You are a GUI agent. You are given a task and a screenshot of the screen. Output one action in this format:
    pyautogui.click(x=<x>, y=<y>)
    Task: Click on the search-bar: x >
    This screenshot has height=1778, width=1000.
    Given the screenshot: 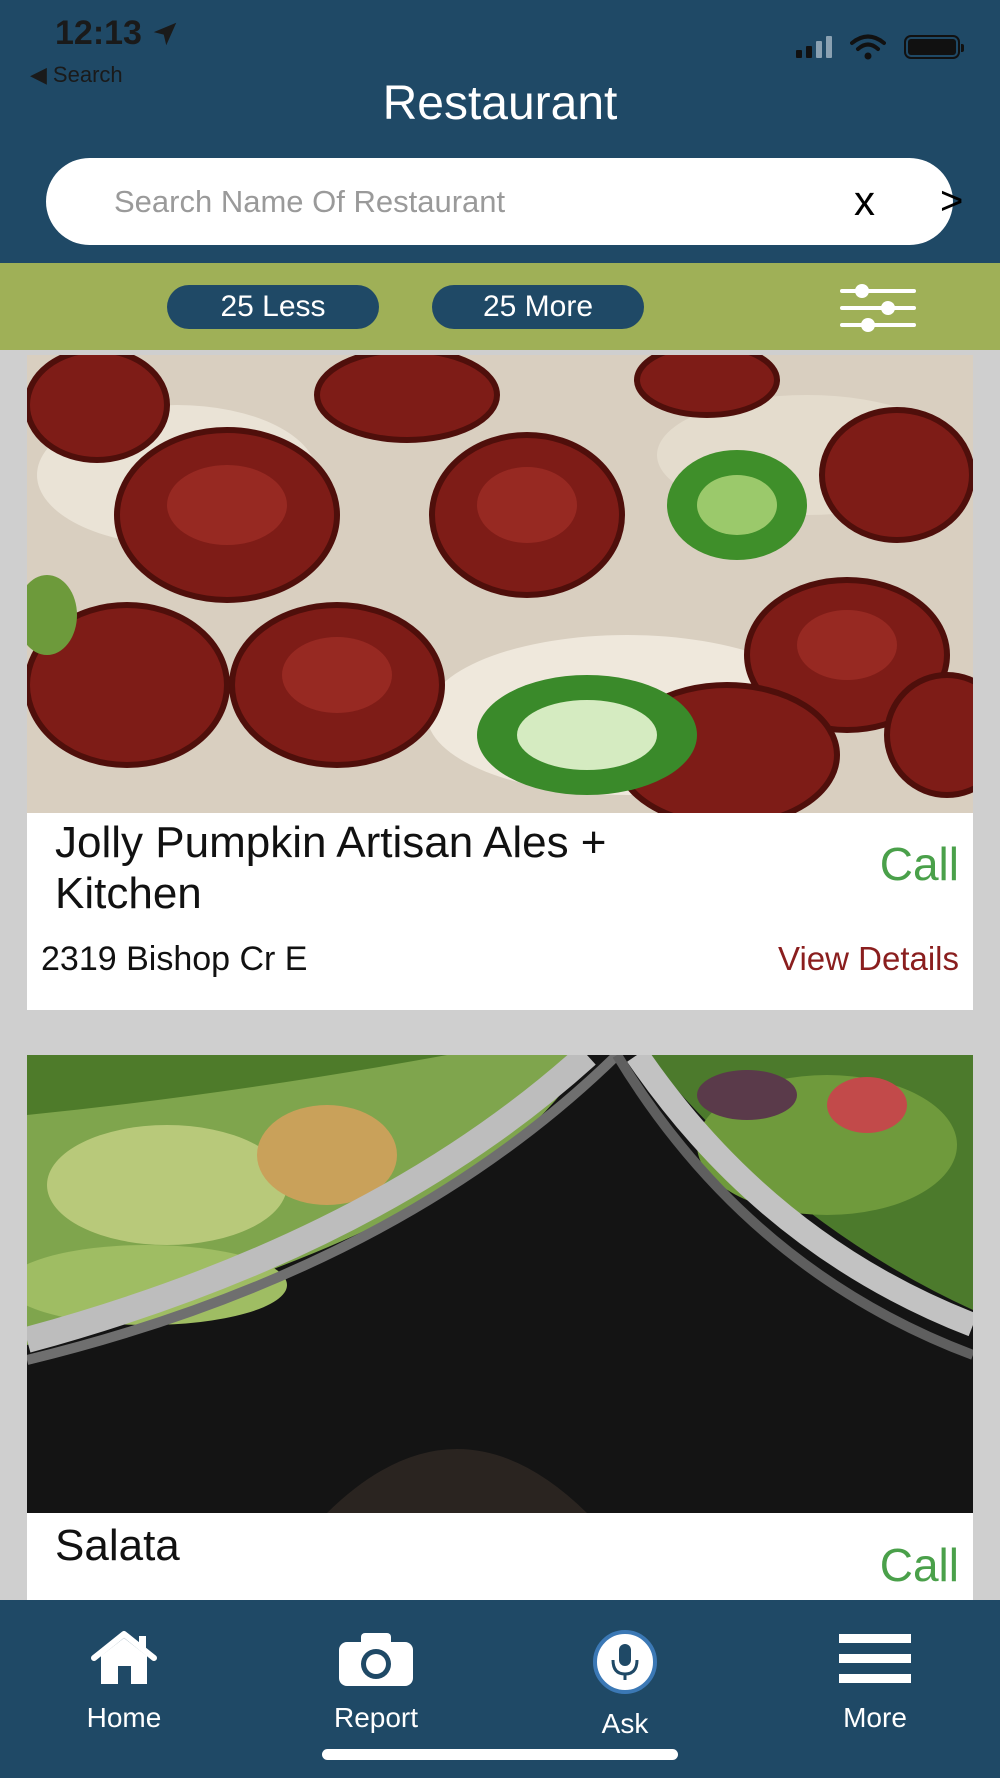 What is the action you would take?
    pyautogui.click(x=504, y=201)
    